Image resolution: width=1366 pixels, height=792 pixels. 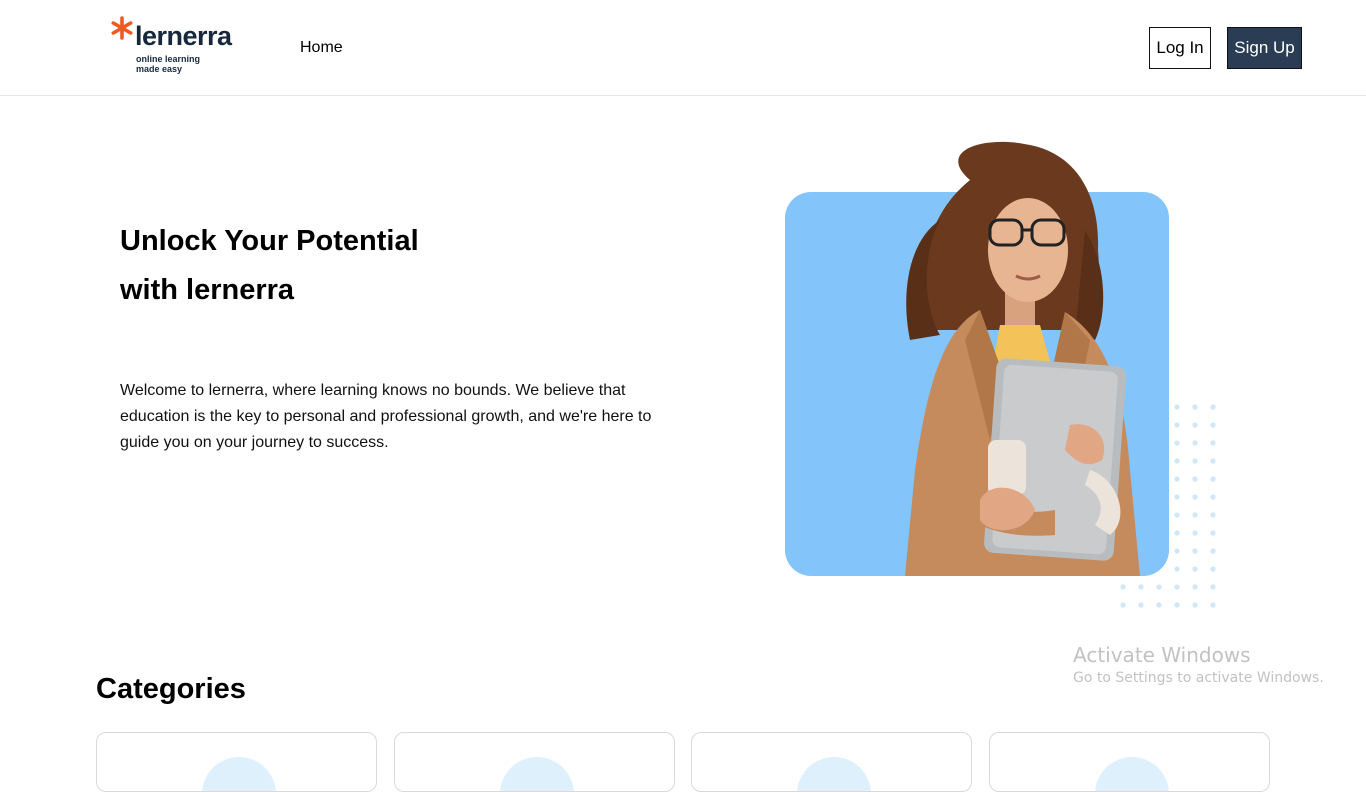 What do you see at coordinates (1022, 358) in the screenshot?
I see `student-photo` at bounding box center [1022, 358].